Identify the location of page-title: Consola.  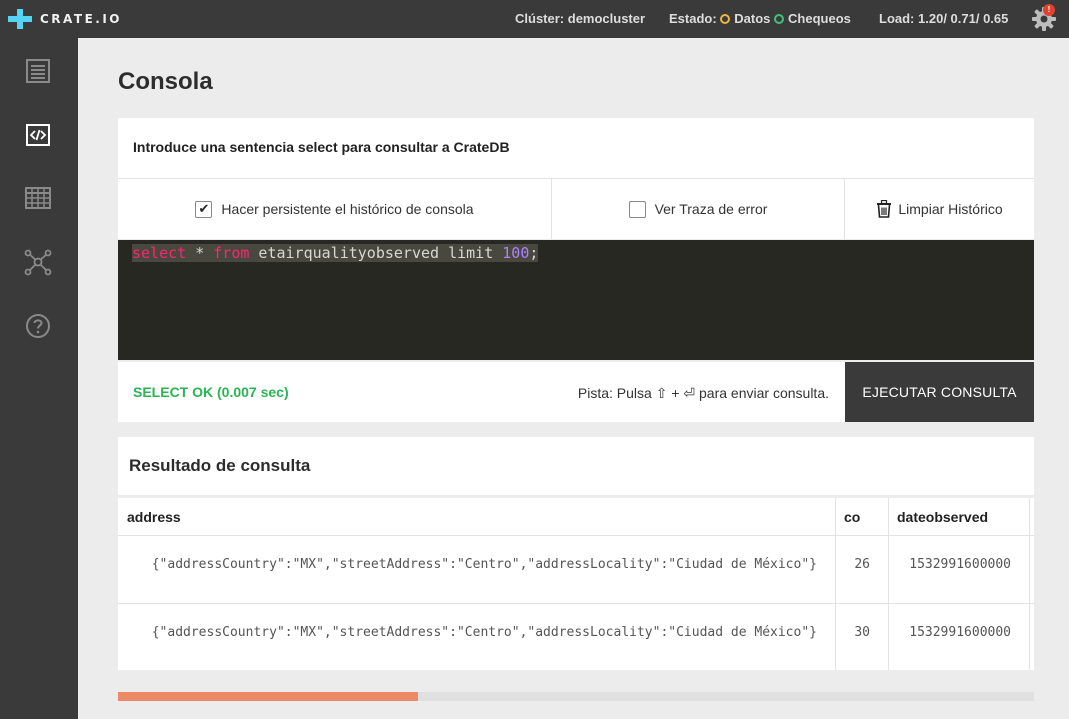
(165, 81).